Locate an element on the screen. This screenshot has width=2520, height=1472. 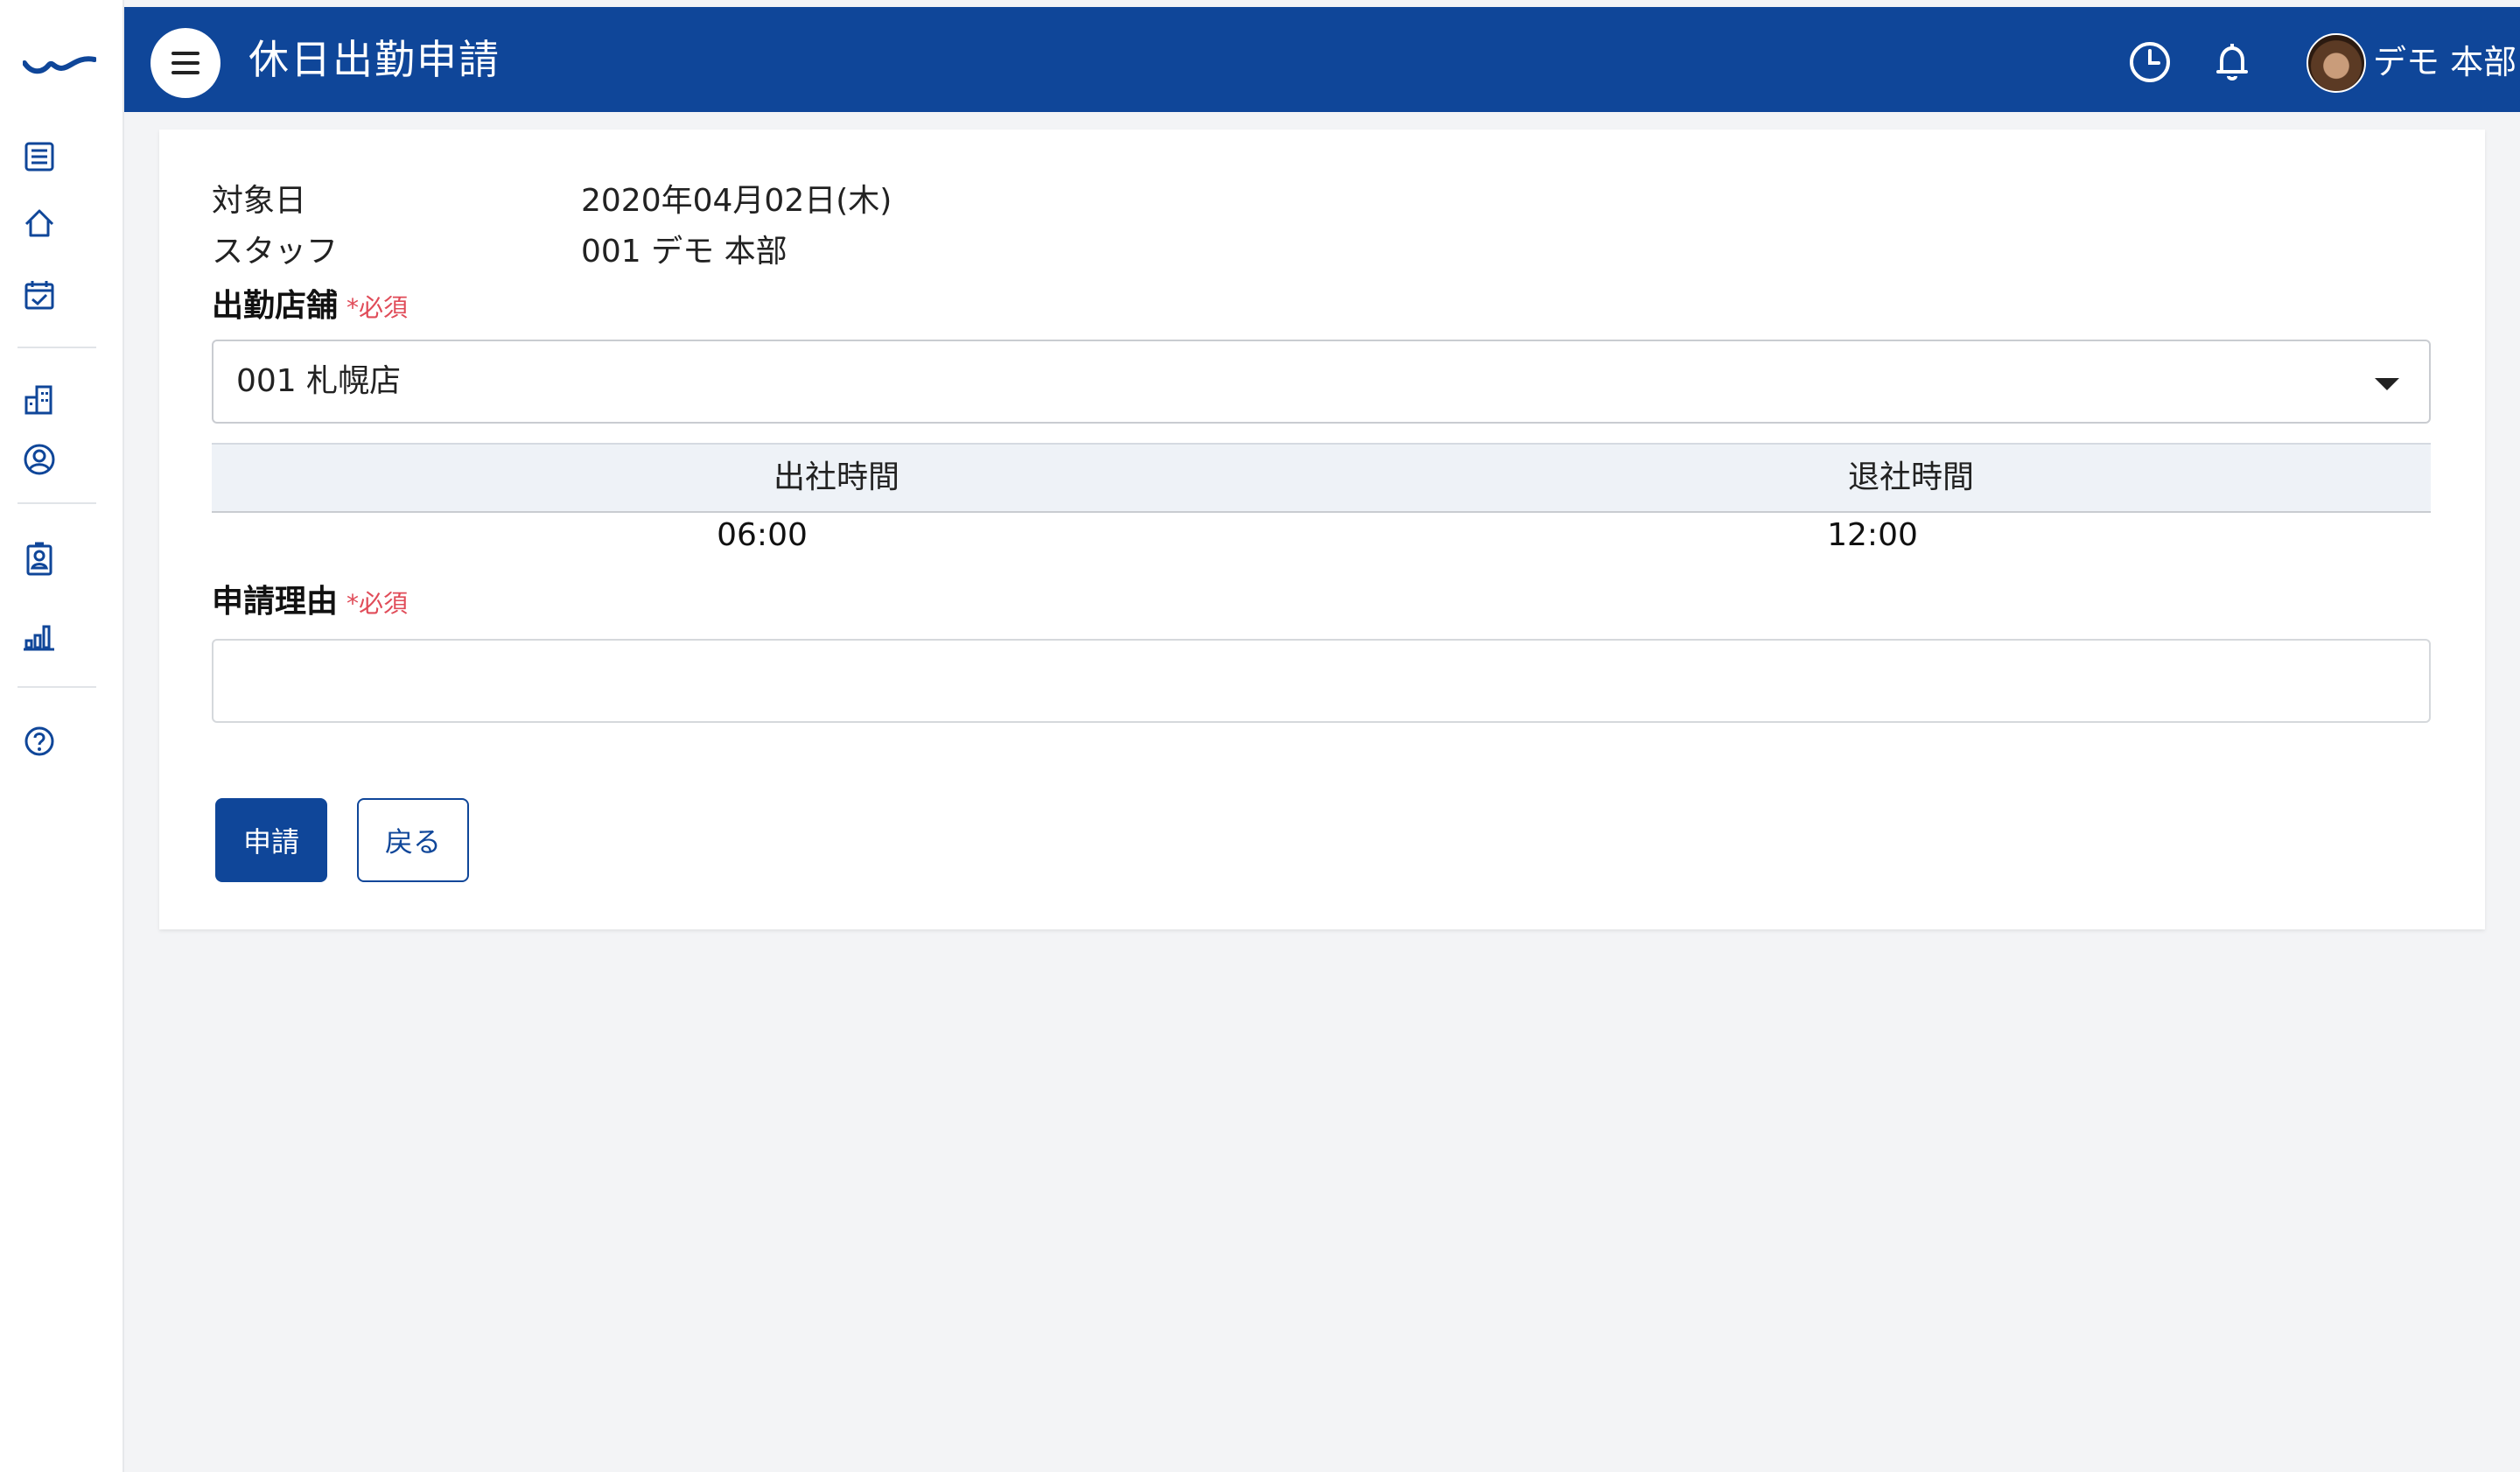
start-time-value: 06:00 is located at coordinates (762, 535).